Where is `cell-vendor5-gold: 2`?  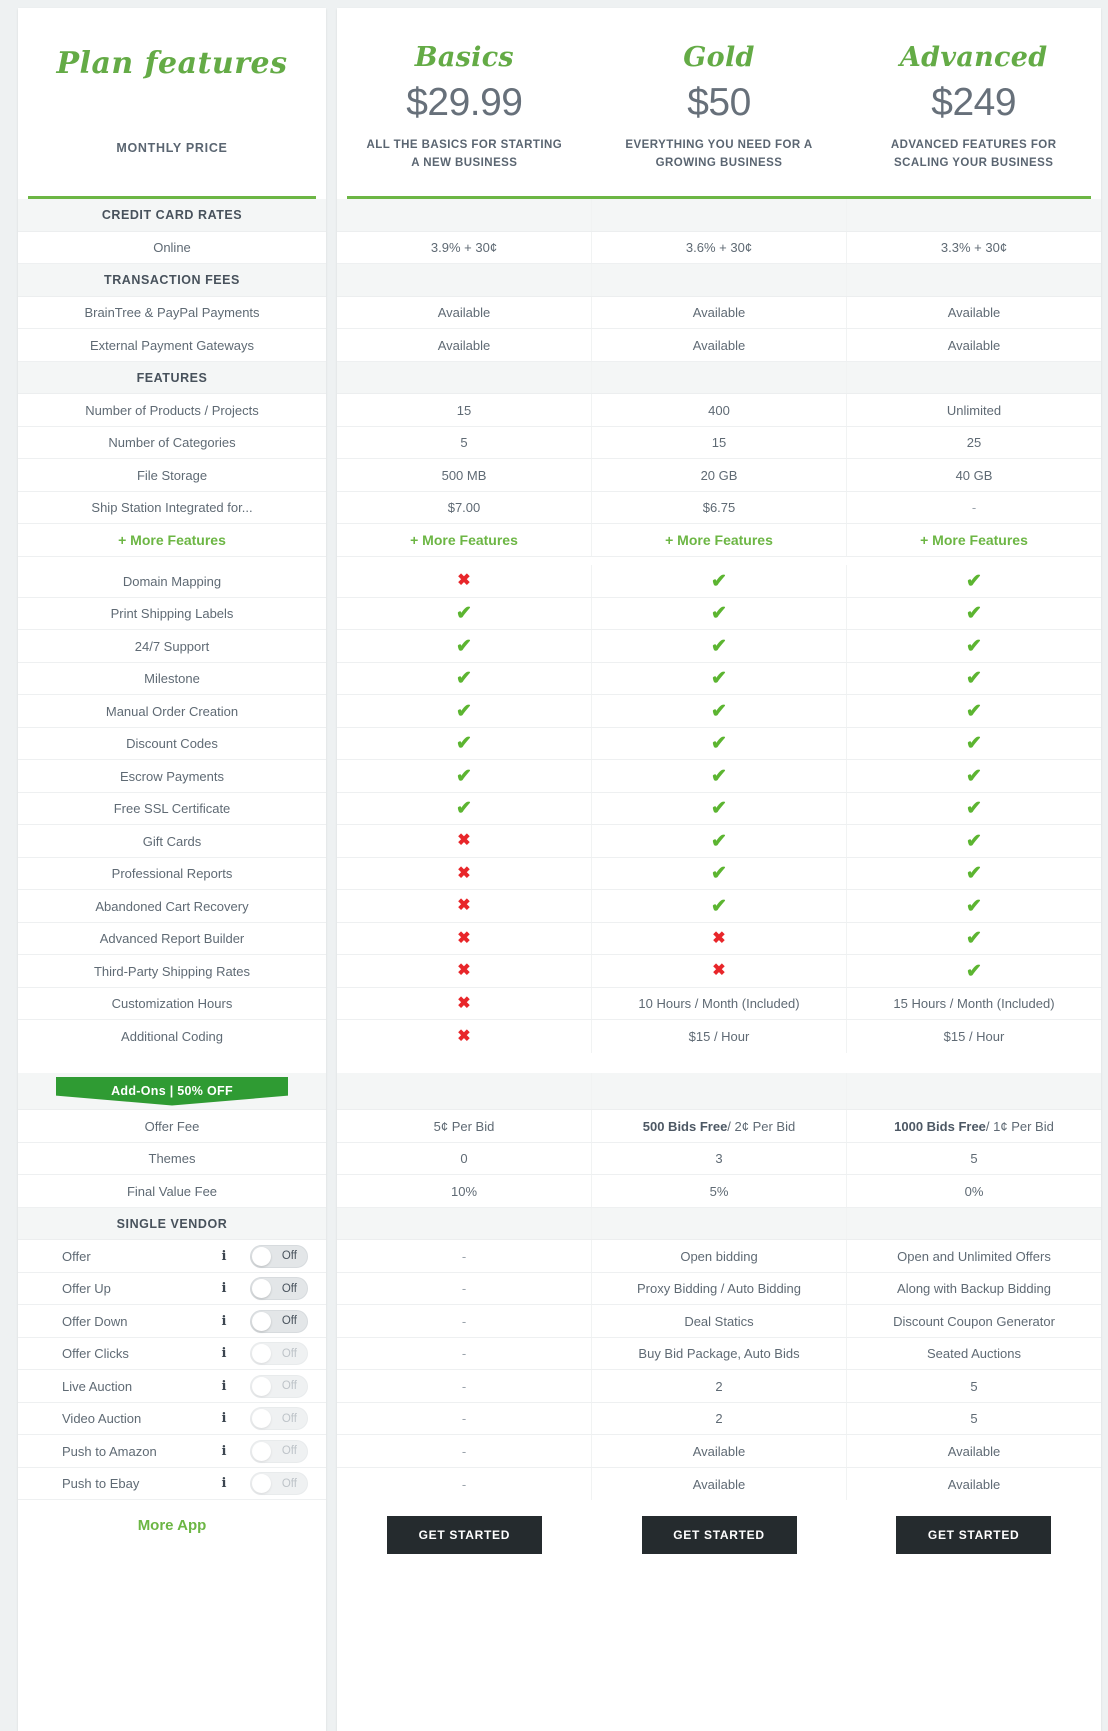
cell-vendor5-gold: 2 is located at coordinates (719, 1386).